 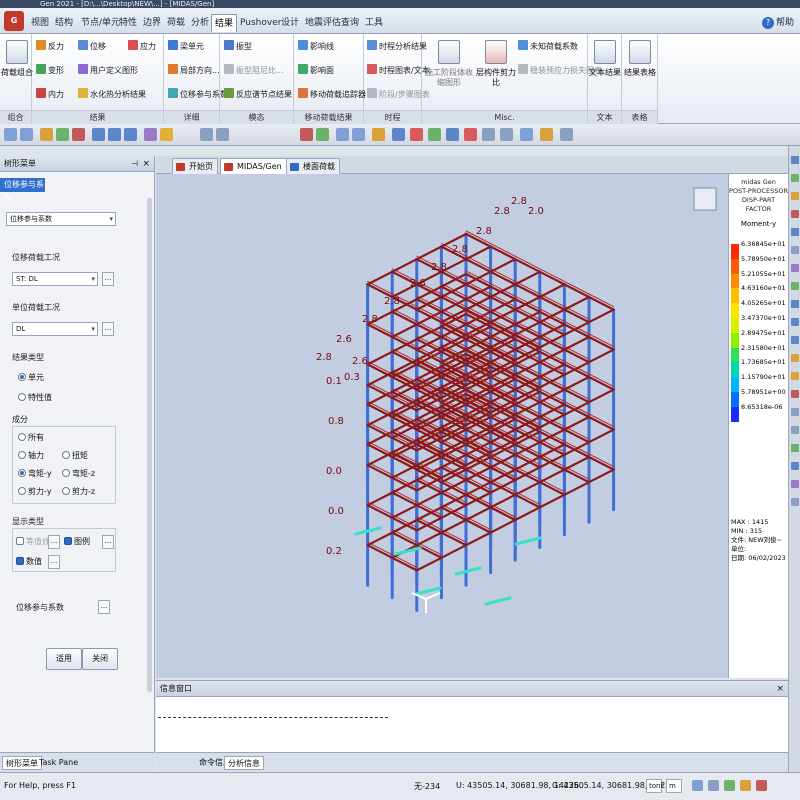 I want to click on activate-icon, so click(x=434, y=134).